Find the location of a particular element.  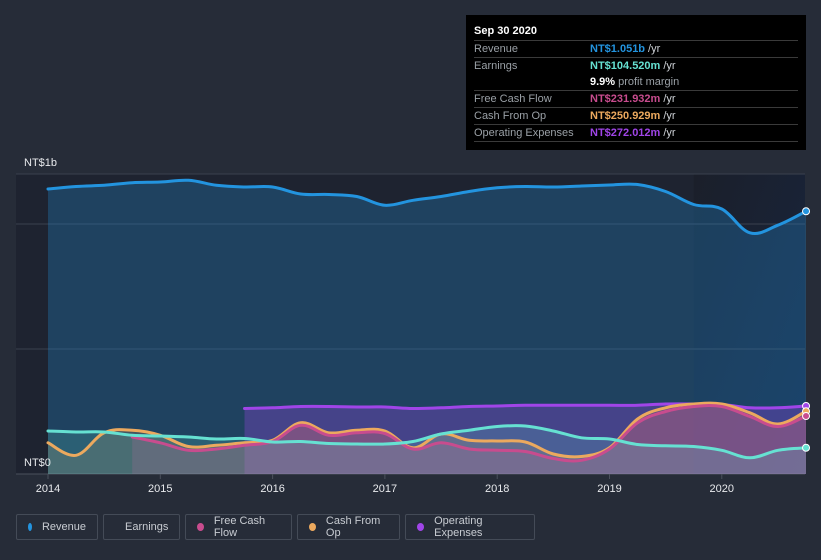

x-tick-label: 2020 is located at coordinates (722, 489).